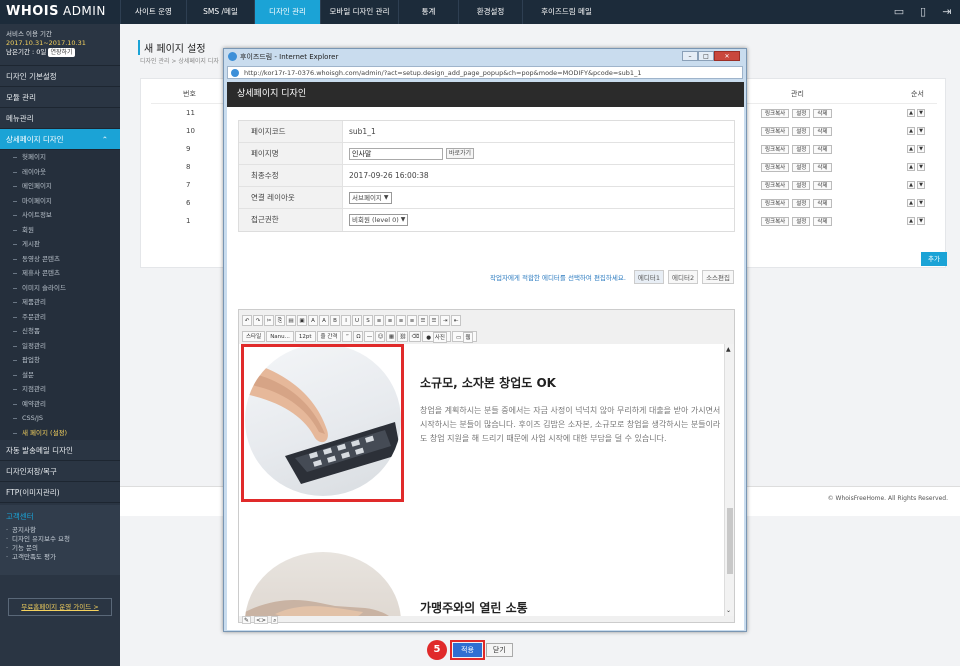  What do you see at coordinates (60, 139) in the screenshot?
I see `sidebar-item-detail-page: 상세페이지 디자인 ⌃` at bounding box center [60, 139].